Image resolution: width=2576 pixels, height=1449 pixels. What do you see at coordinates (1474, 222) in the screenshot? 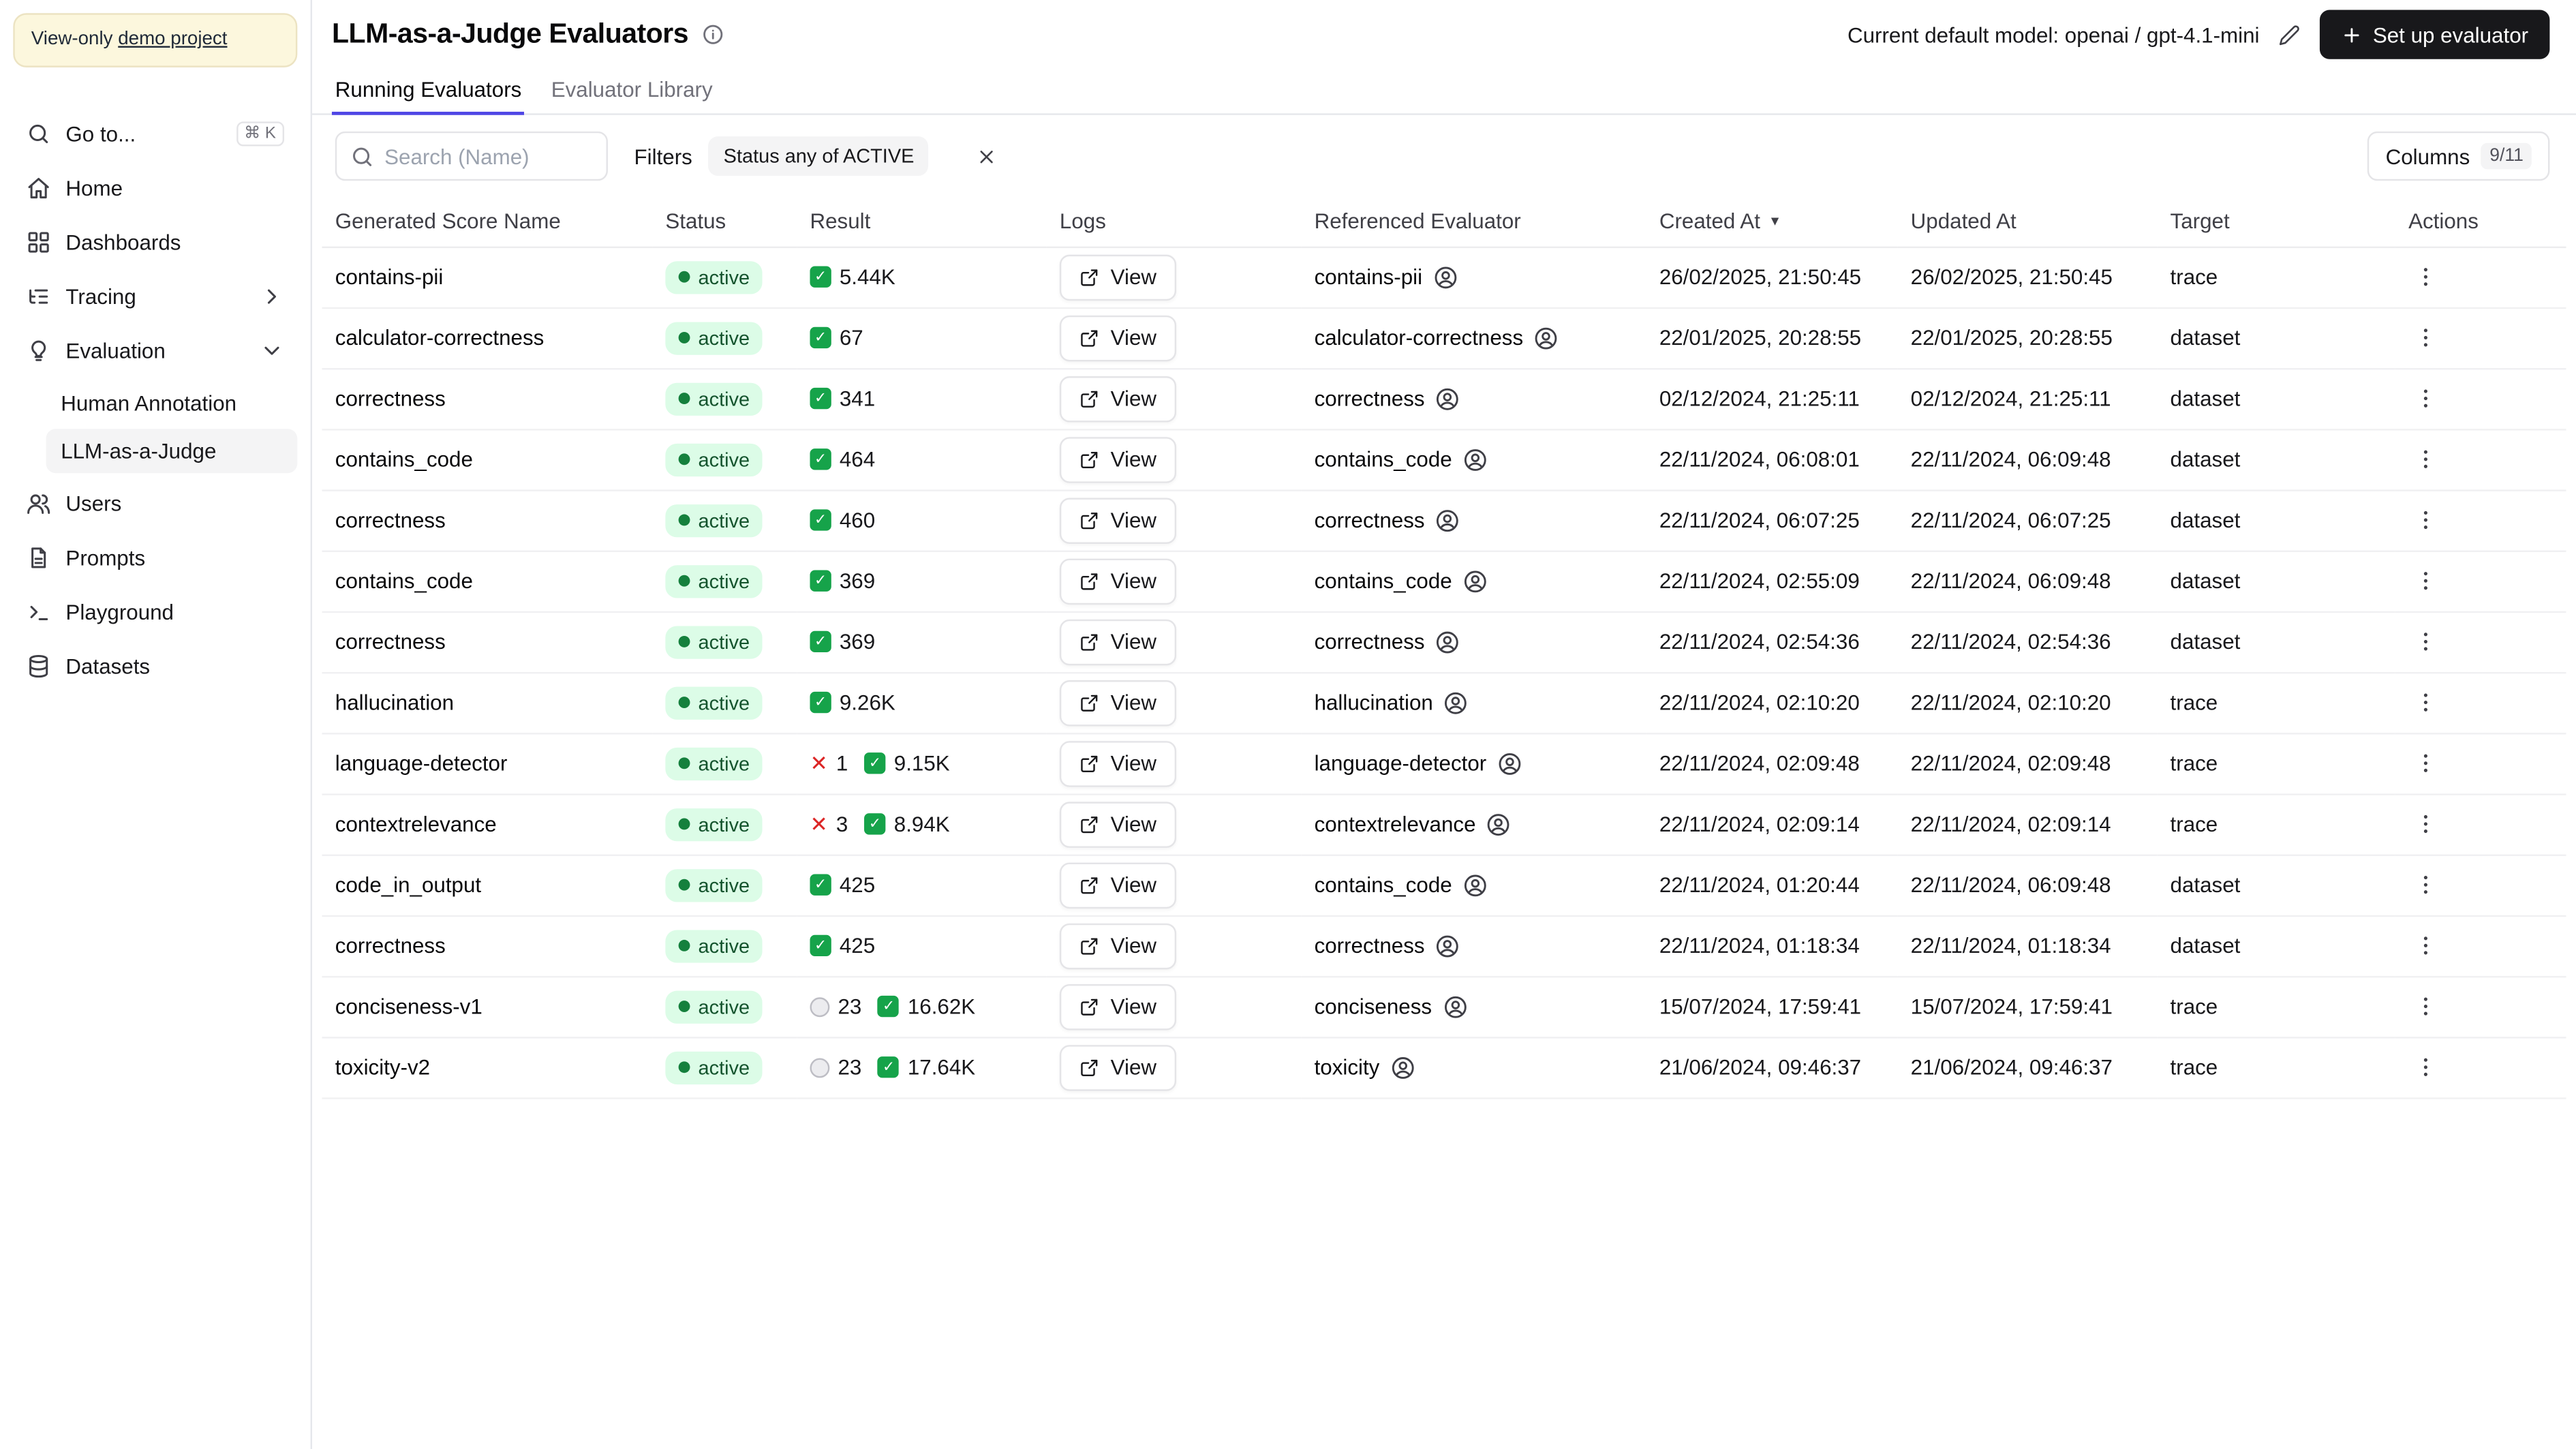
I see `col-referenced-evaluator: Referenced Evaluator` at bounding box center [1474, 222].